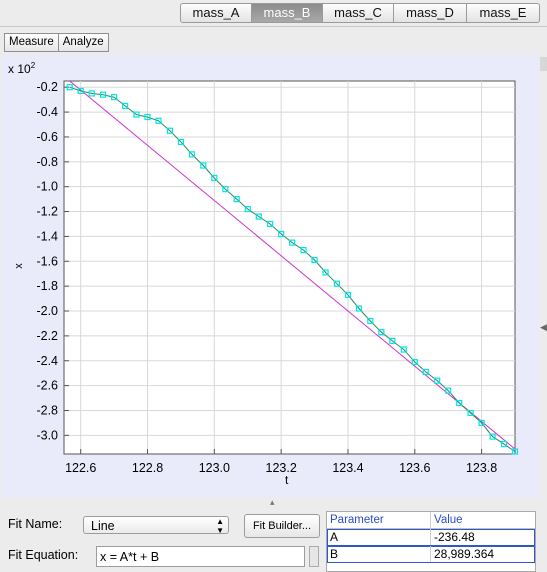 This screenshot has width=547, height=572. What do you see at coordinates (200, 556) in the screenshot?
I see `fit-equation-input: x = A*t + B` at bounding box center [200, 556].